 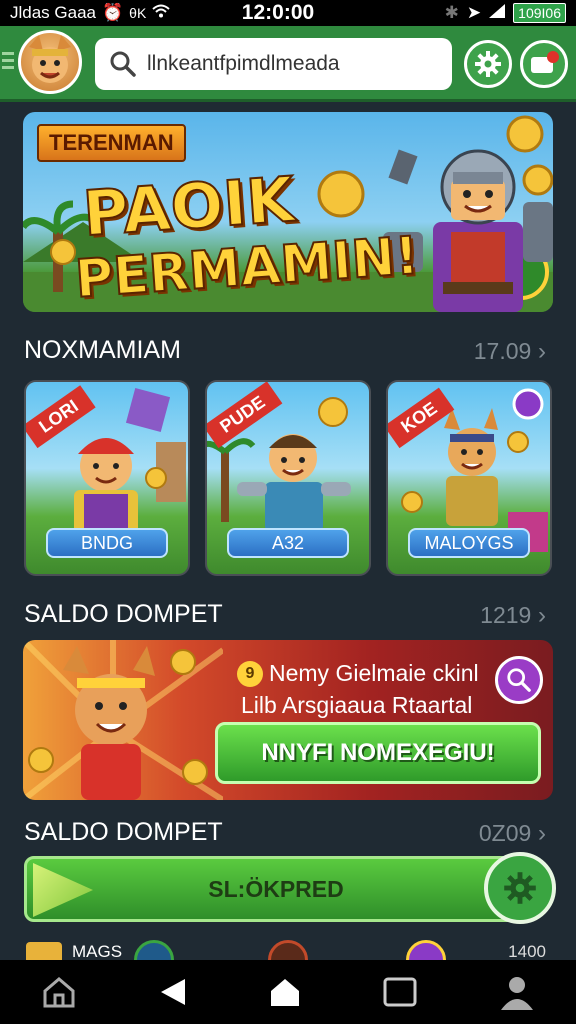 I want to click on section-see-all: 0Z09, so click(x=512, y=834).